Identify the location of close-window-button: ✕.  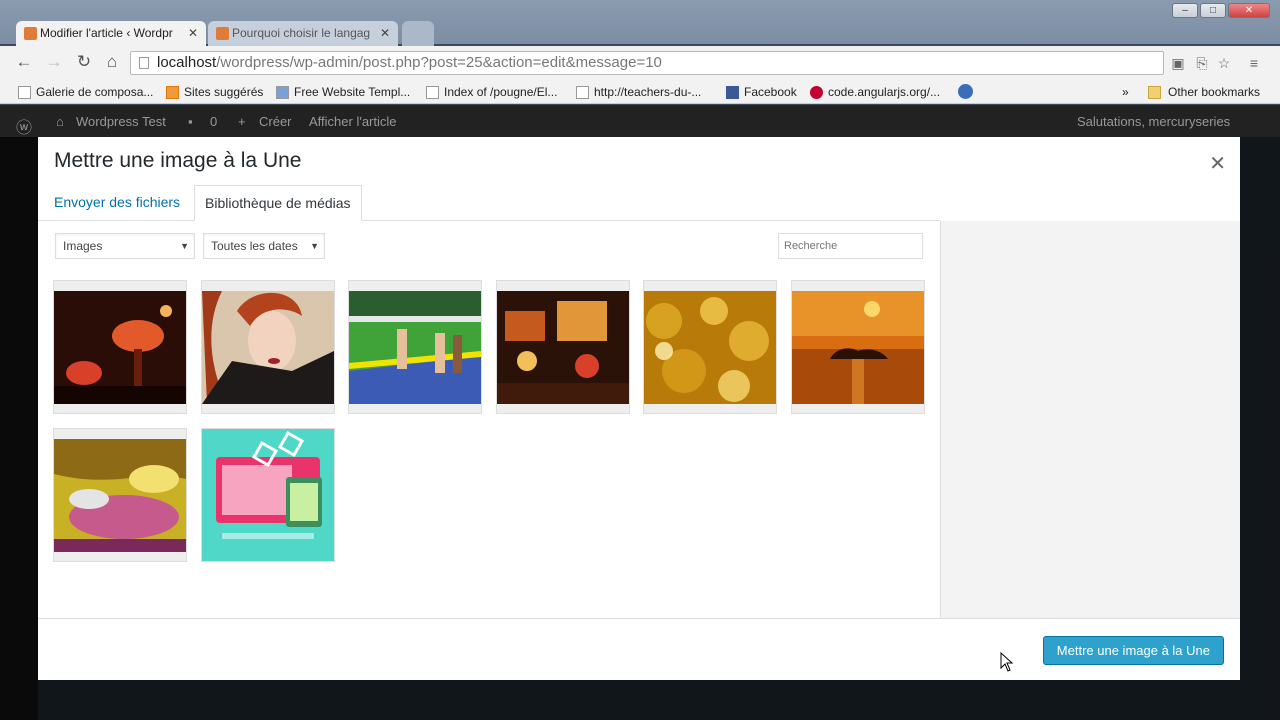
(1249, 10).